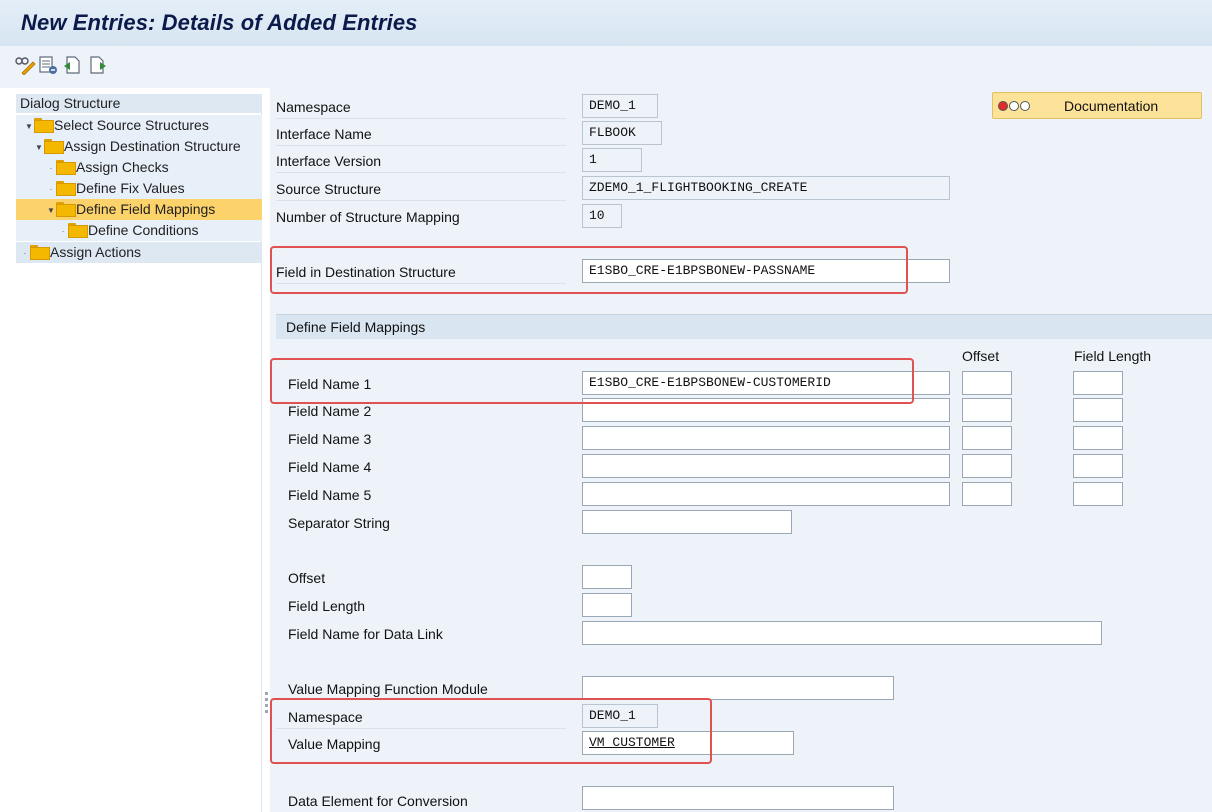  What do you see at coordinates (1098, 438) in the screenshot?
I see `field-name-3-length-input` at bounding box center [1098, 438].